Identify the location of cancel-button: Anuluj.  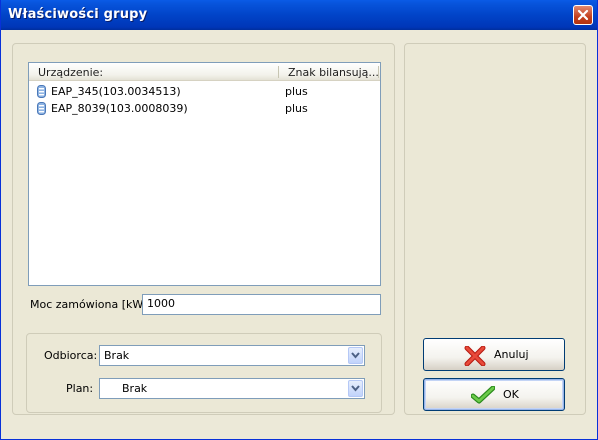
(494, 354).